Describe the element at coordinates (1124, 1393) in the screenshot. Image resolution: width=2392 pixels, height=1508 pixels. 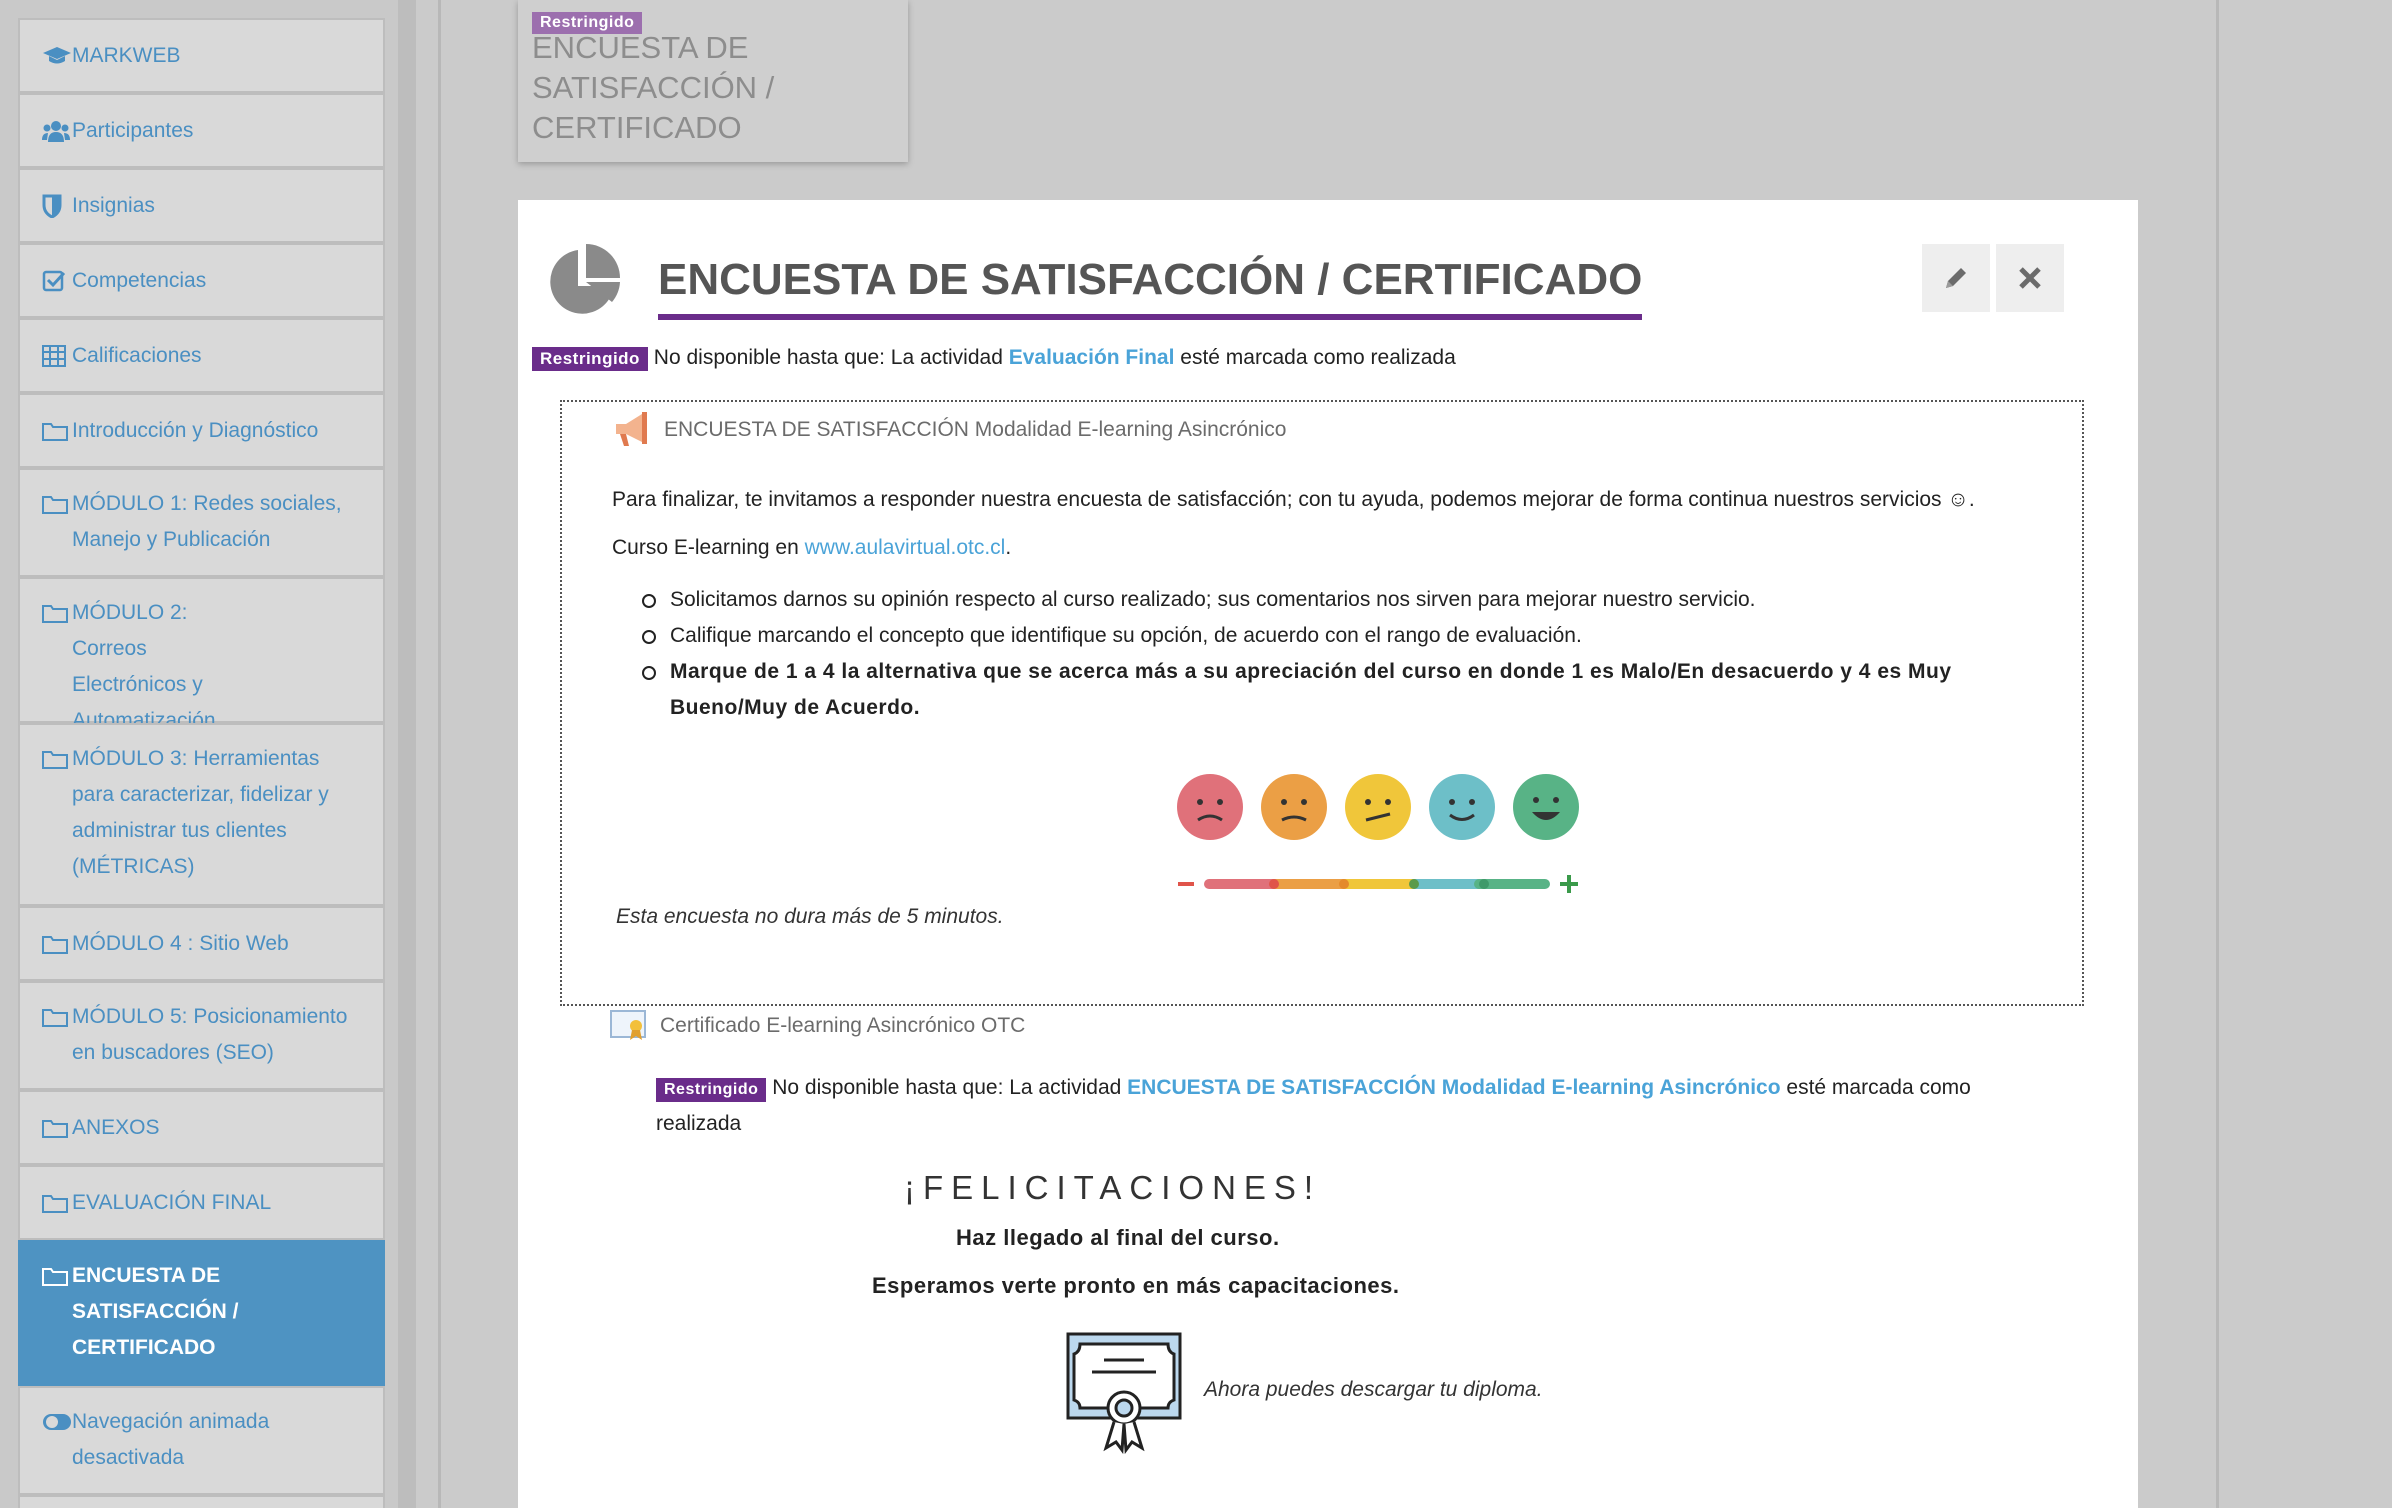
I see `diploma-icon` at that location.